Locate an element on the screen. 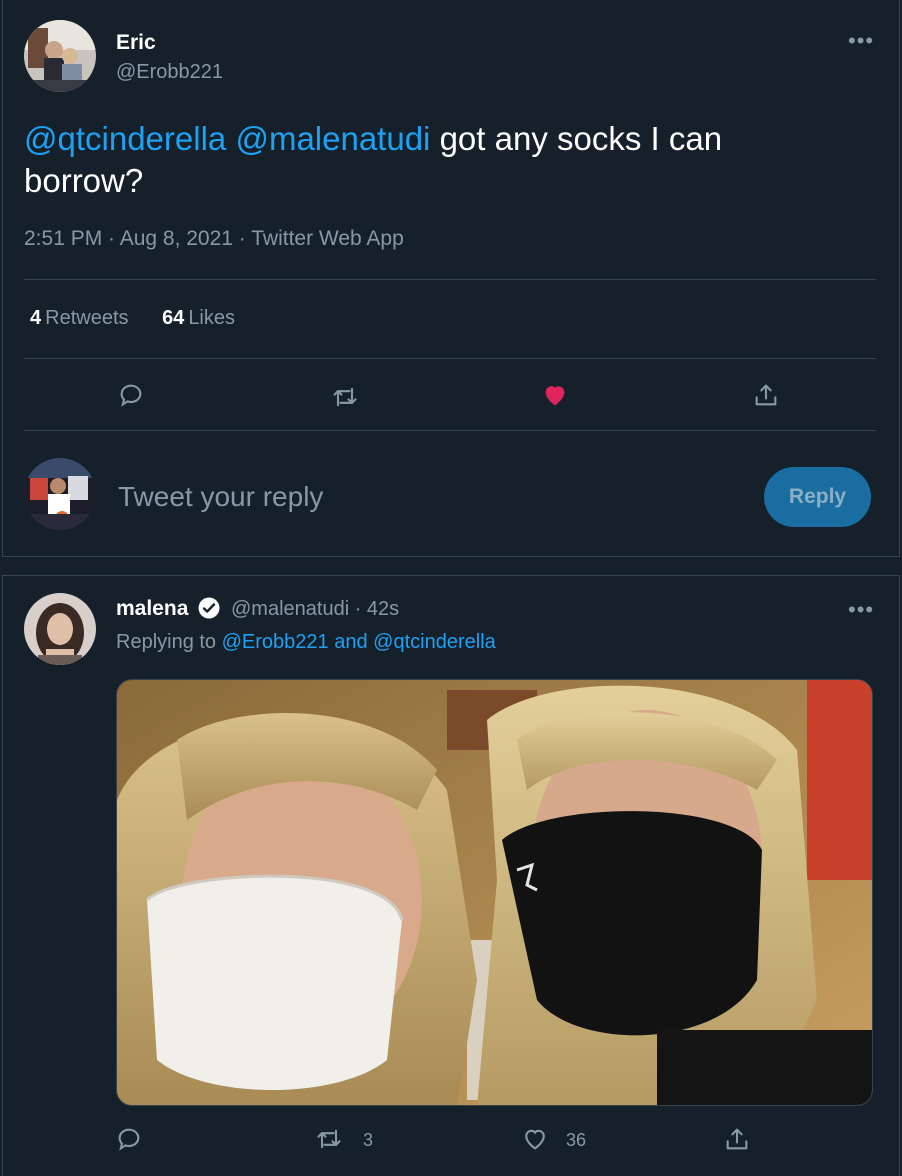 The image size is (902, 1176). reply-time: · 42s is located at coordinates (374, 609).